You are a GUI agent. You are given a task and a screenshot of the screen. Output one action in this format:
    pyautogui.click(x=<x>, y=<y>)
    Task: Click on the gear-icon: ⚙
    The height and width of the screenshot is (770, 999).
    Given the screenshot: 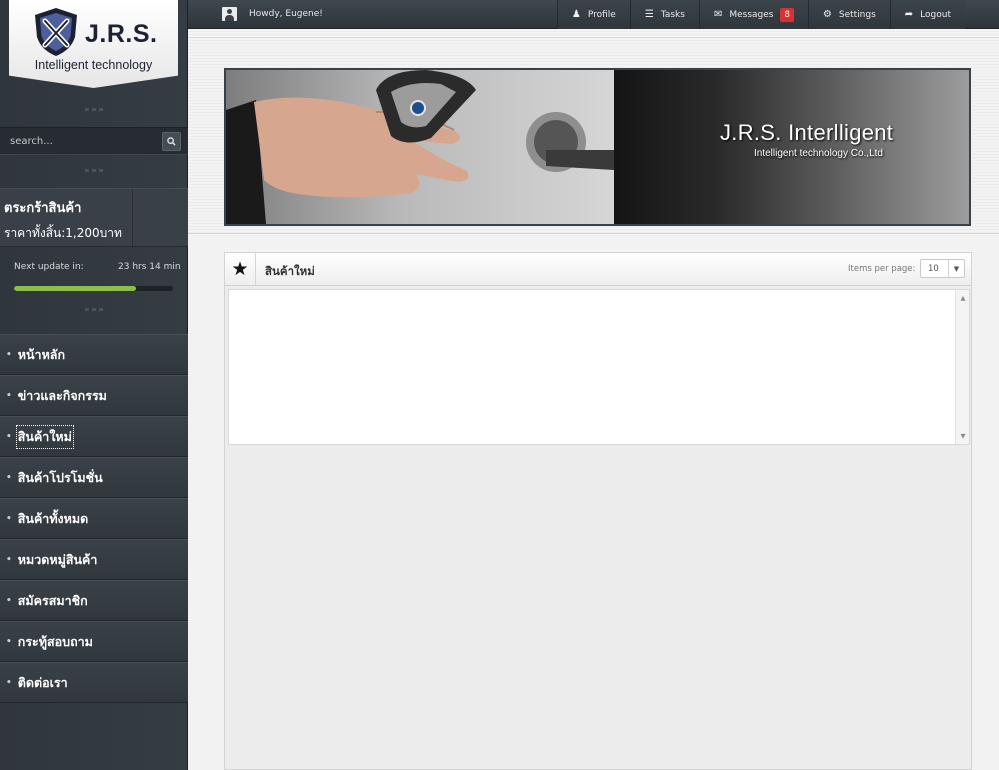 What is the action you would take?
    pyautogui.click(x=827, y=14)
    